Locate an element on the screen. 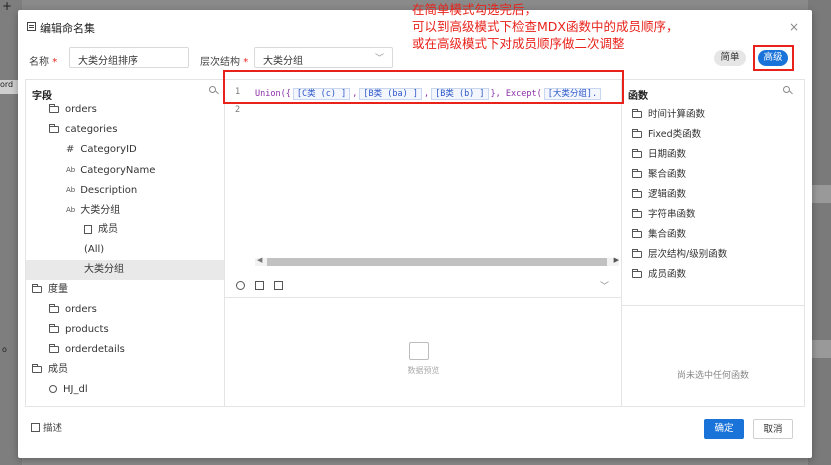  tree-item: HJ_dl is located at coordinates (68, 390).